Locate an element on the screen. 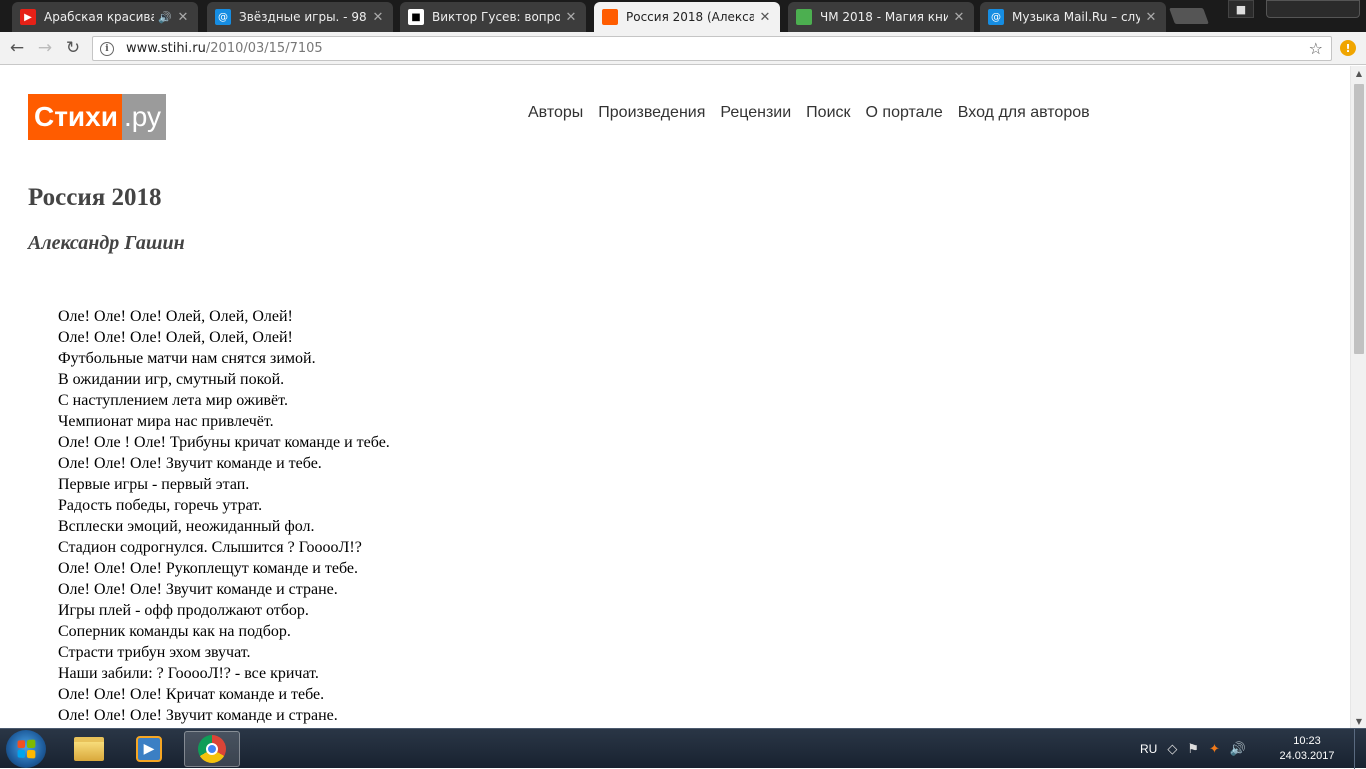  poem-line: Футбольные матчи нам снятся зимой. is located at coordinates (187, 358).